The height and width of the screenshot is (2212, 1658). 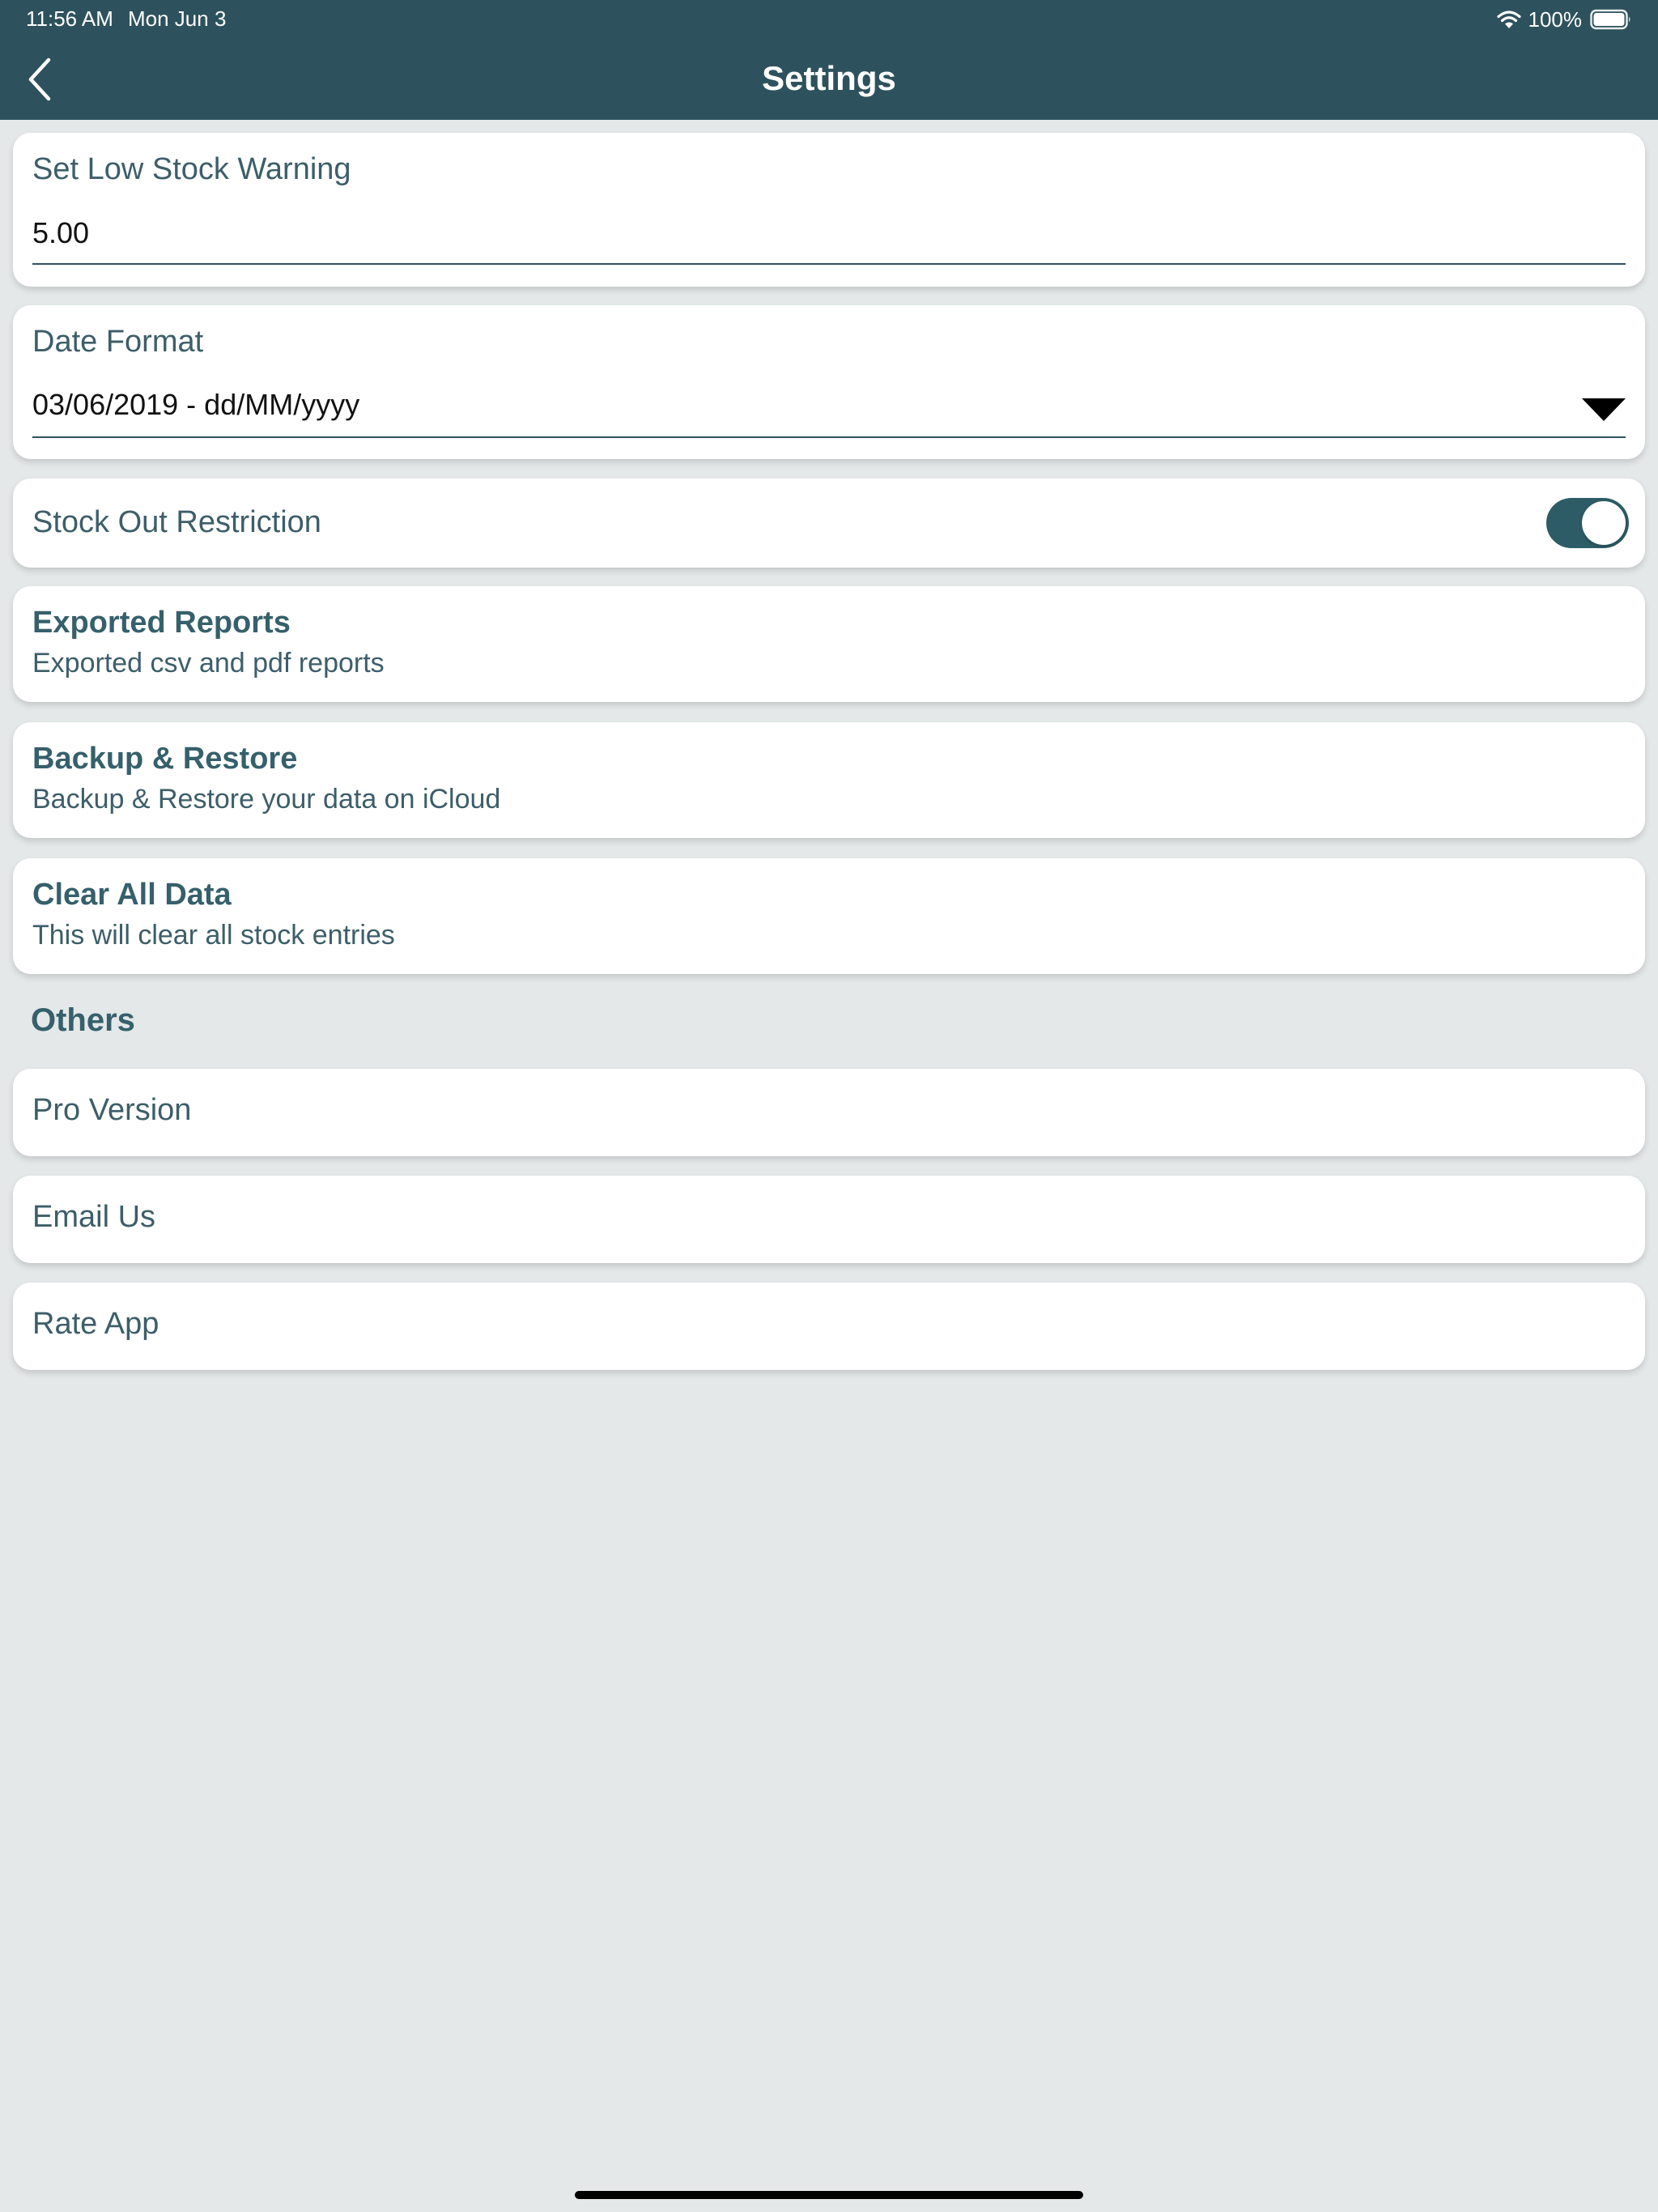 What do you see at coordinates (176, 522) in the screenshot?
I see `stock-out-restriction-label: Stock Out Restriction` at bounding box center [176, 522].